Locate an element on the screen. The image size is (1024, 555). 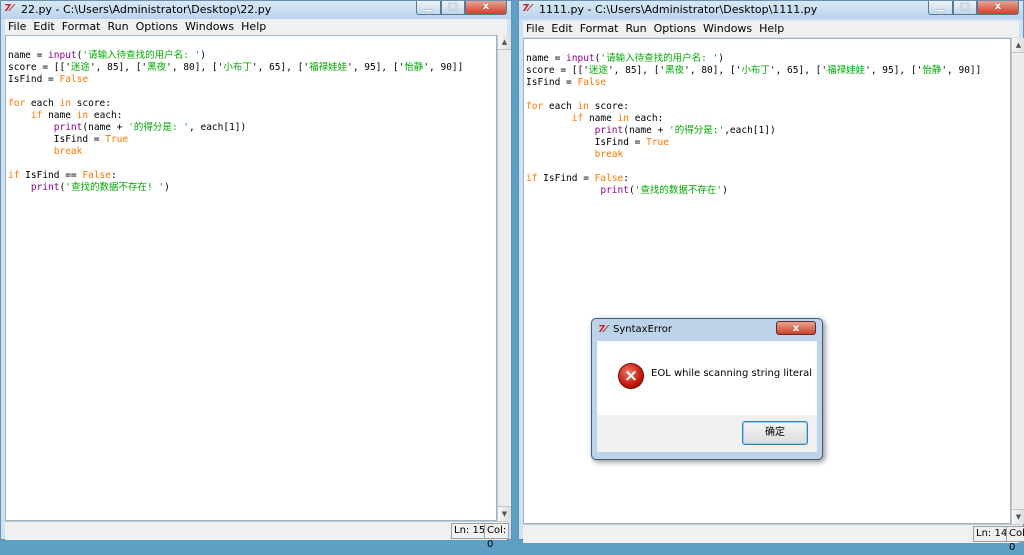
code-token: ', 85], [' is located at coordinates (118, 67).